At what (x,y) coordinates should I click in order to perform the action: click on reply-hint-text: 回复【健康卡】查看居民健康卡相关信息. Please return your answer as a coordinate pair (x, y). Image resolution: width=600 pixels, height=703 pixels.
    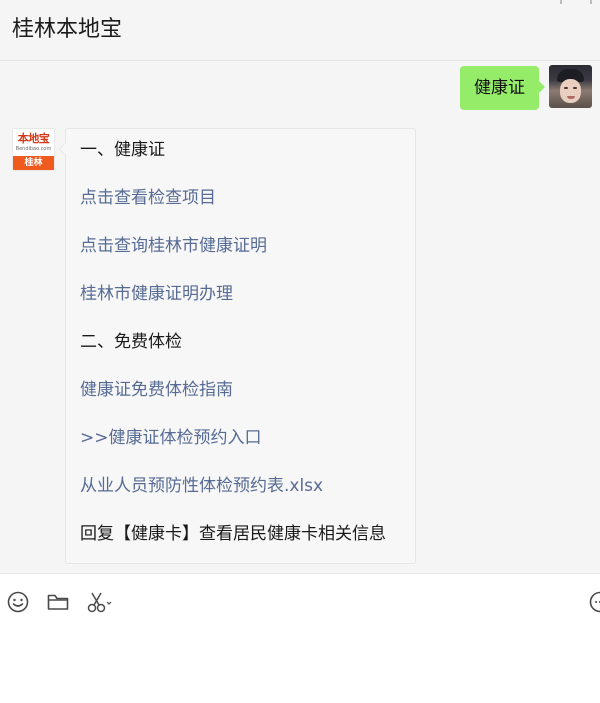
    Looking at the image, I should click on (233, 534).